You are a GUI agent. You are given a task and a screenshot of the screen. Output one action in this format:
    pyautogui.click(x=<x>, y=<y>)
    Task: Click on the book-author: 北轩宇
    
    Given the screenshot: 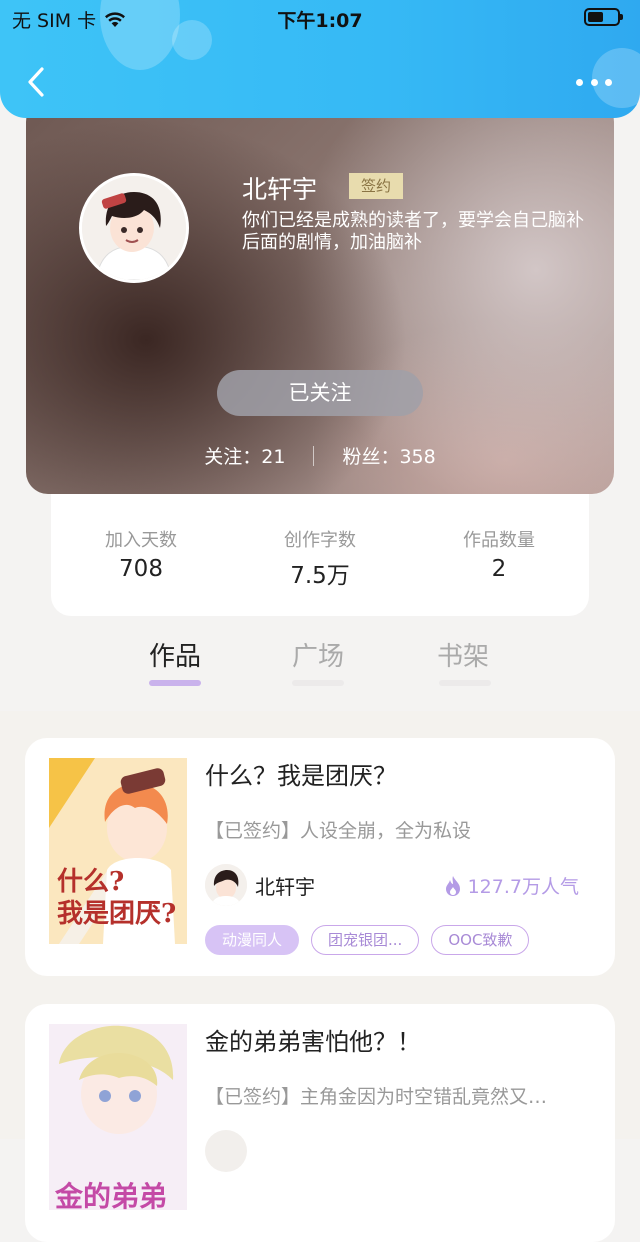 What is the action you would take?
    pyautogui.click(x=260, y=885)
    